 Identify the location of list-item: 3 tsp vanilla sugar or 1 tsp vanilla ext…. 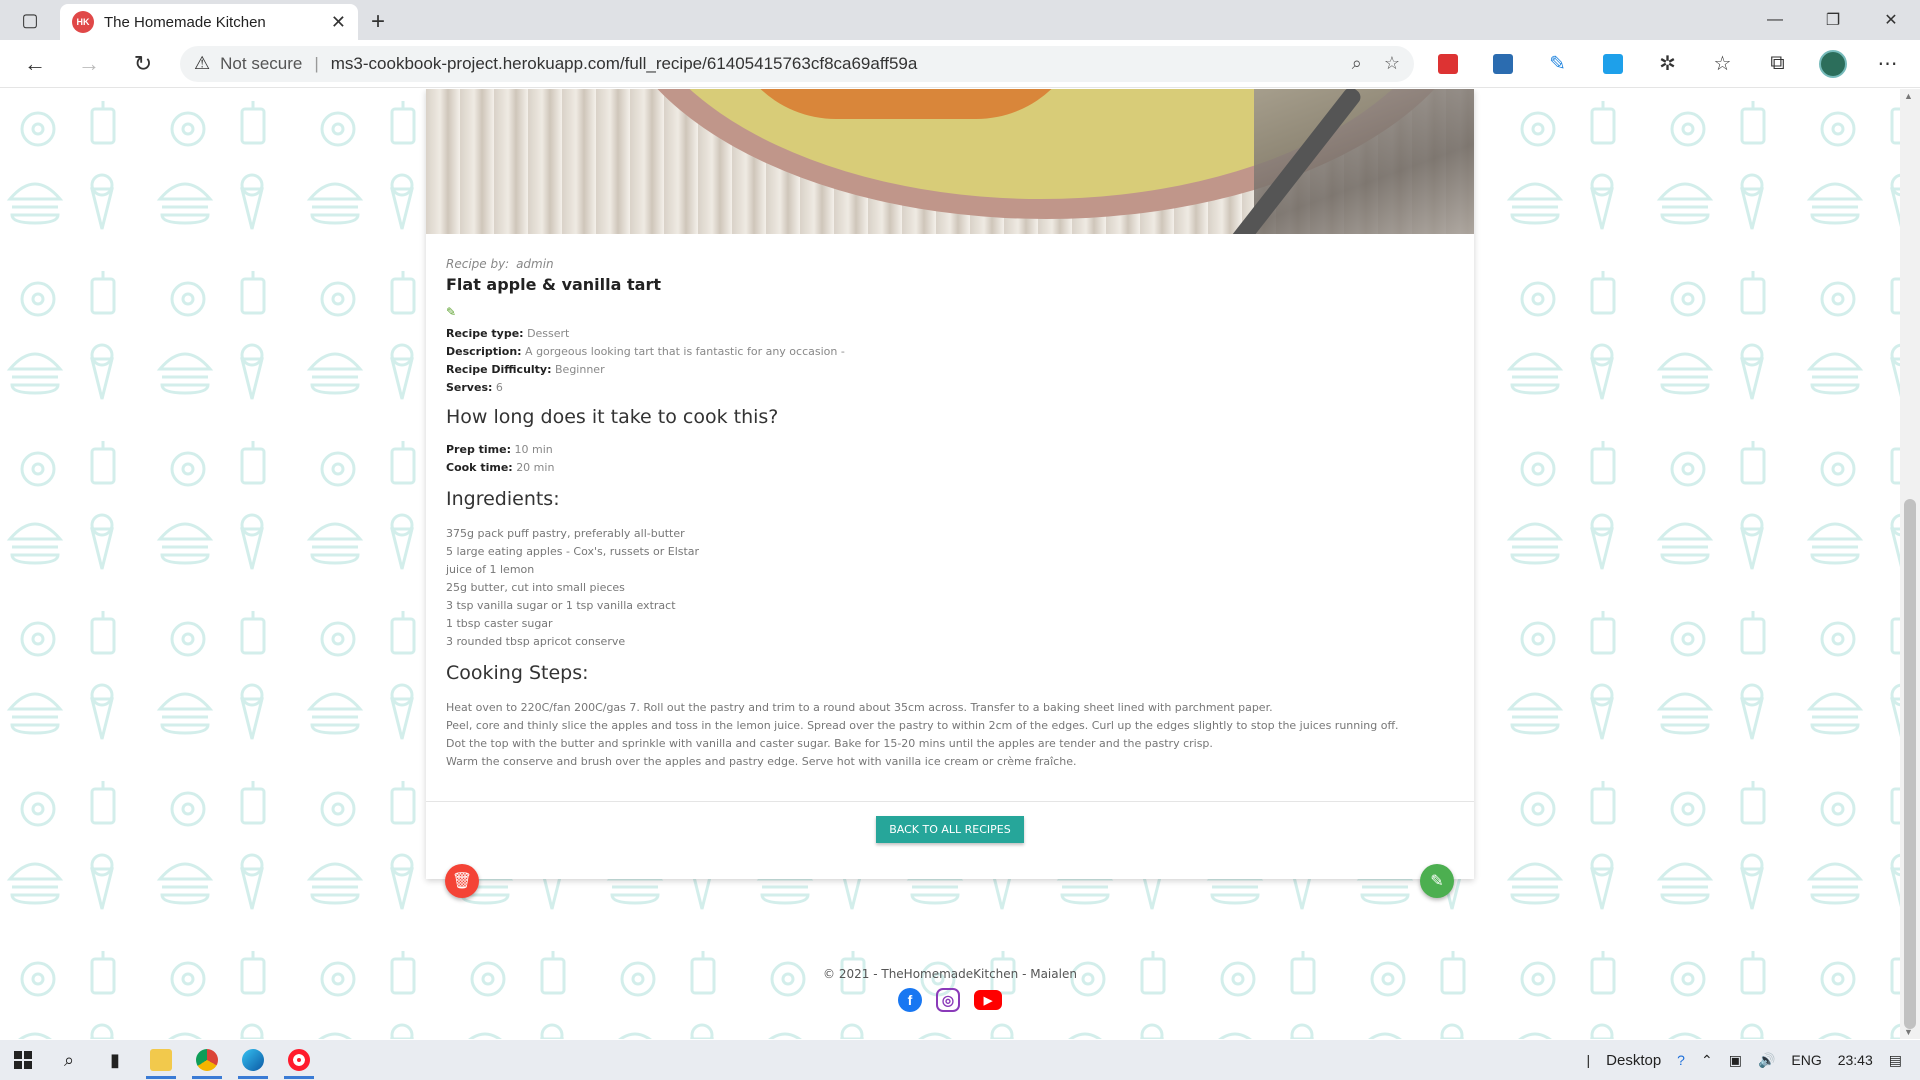
(561, 605).